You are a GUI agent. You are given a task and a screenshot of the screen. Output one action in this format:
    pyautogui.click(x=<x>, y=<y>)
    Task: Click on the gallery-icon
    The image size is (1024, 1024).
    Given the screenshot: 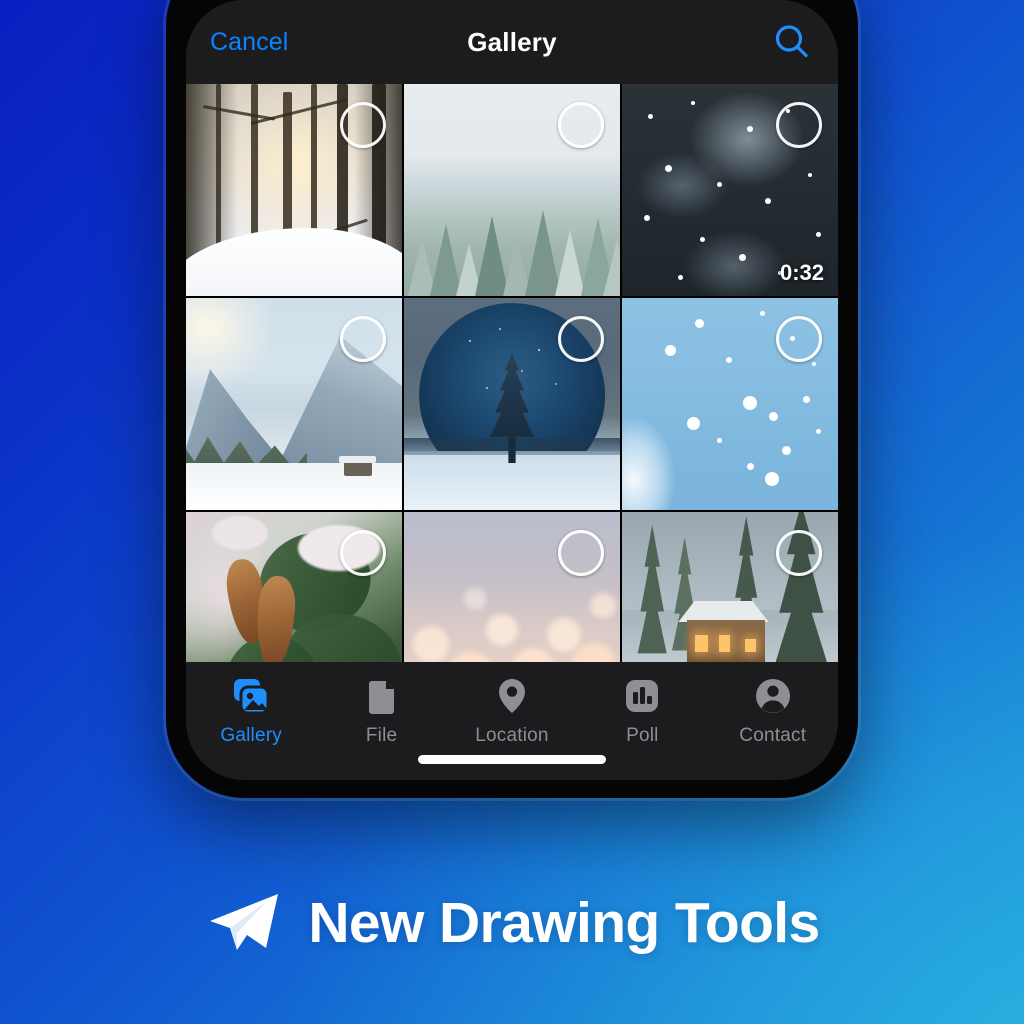 What is the action you would take?
    pyautogui.click(x=251, y=696)
    